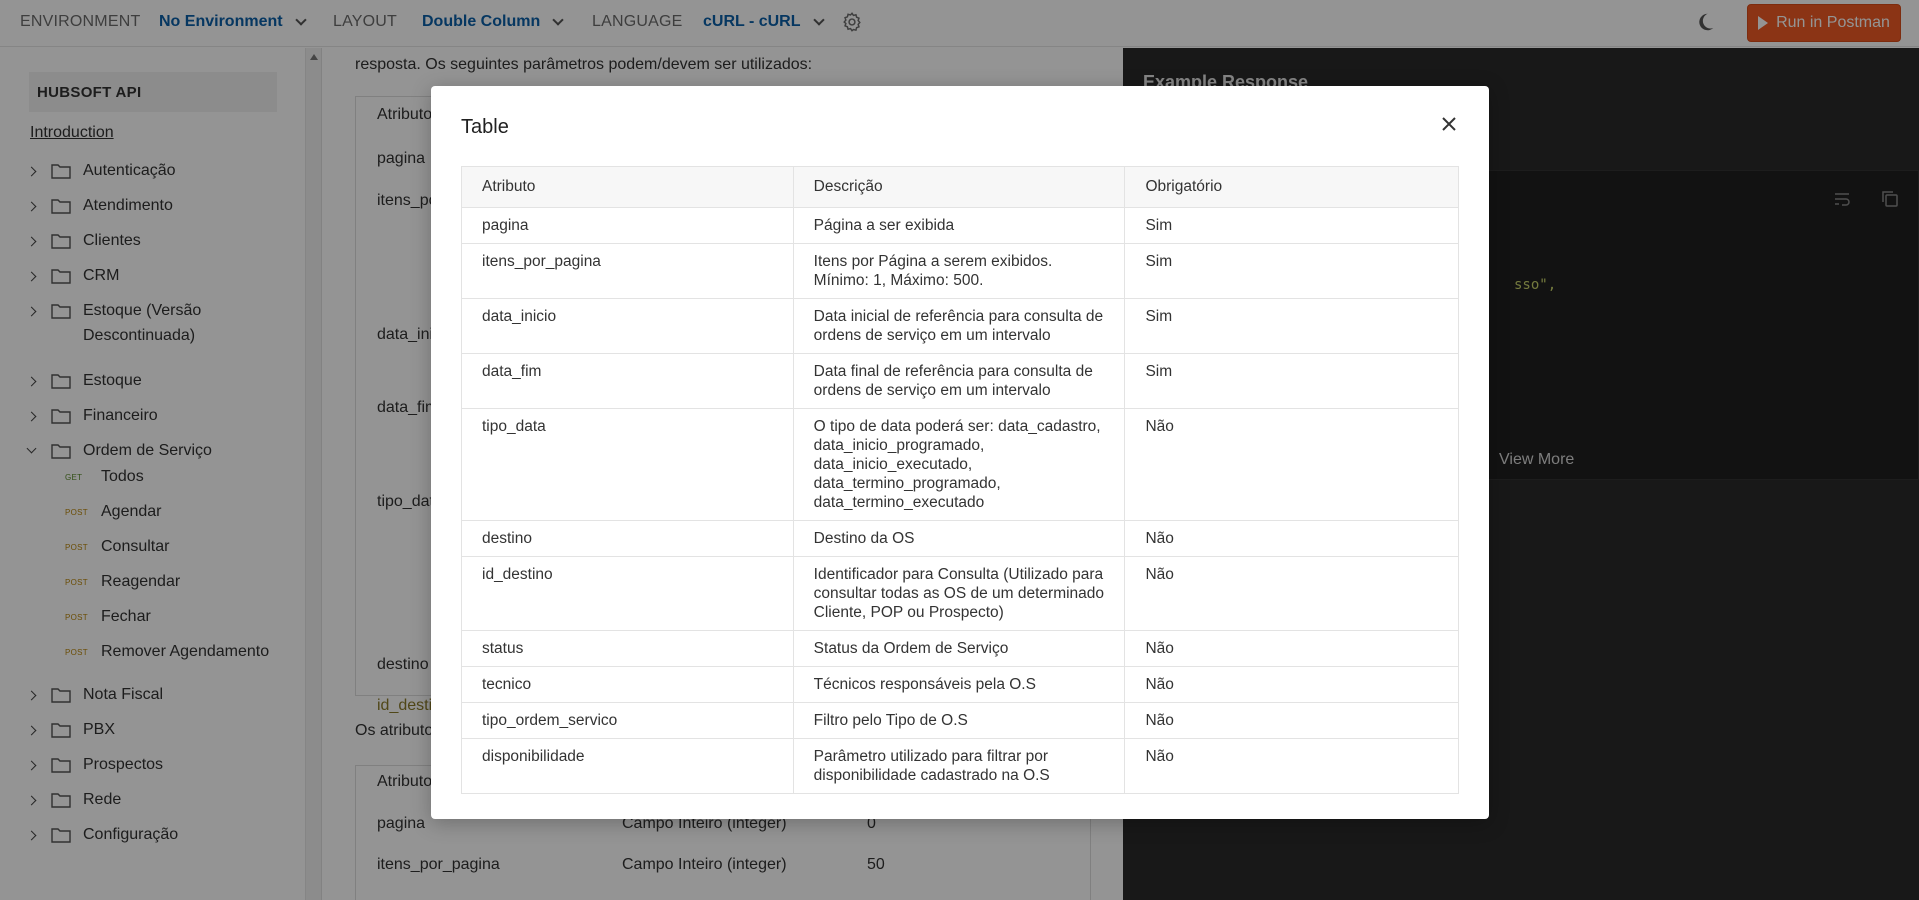 The height and width of the screenshot is (900, 1919). I want to click on cell-atributo: status, so click(627, 648).